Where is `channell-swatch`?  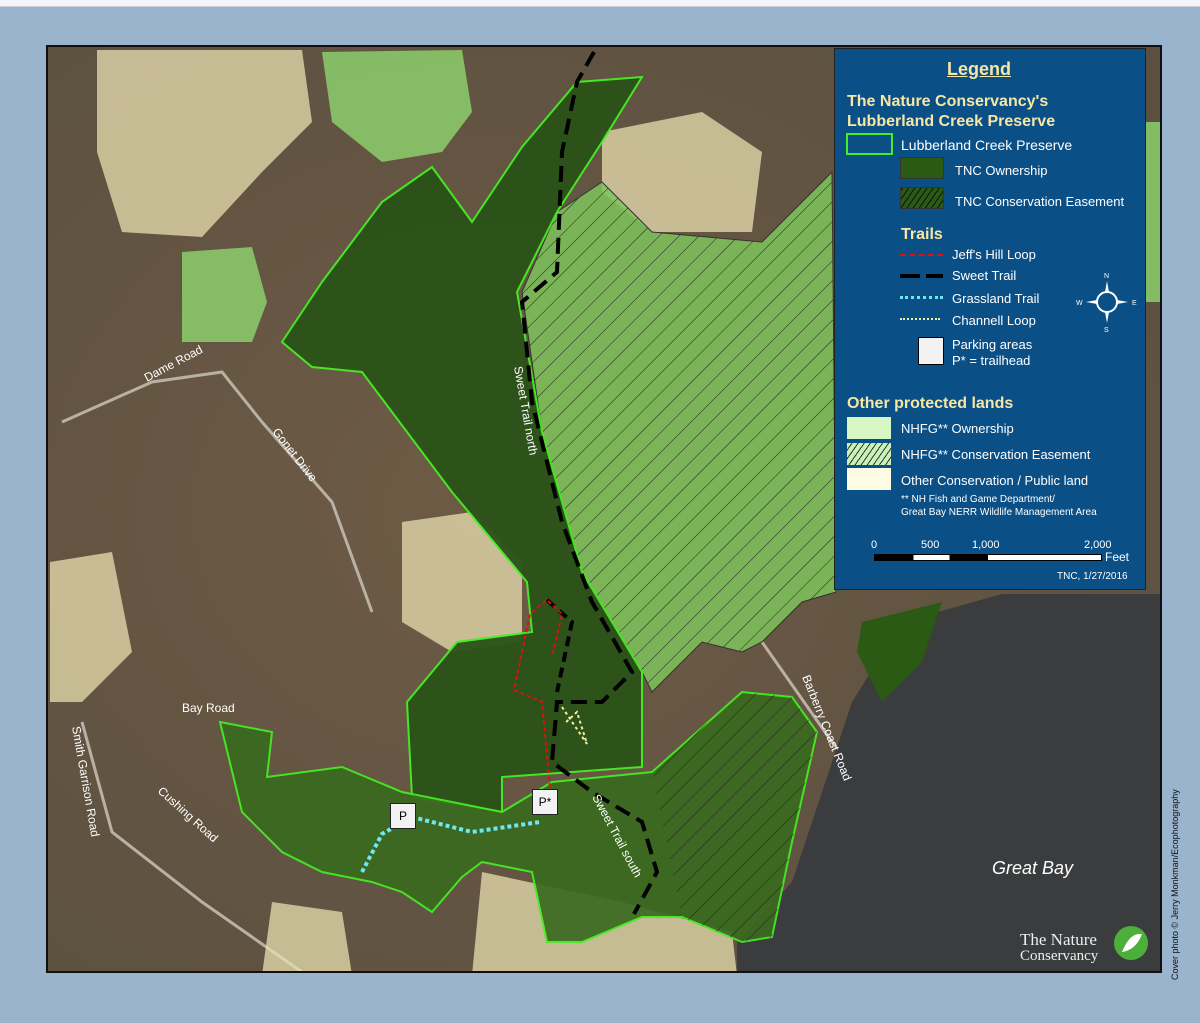
channell-swatch is located at coordinates (920, 319).